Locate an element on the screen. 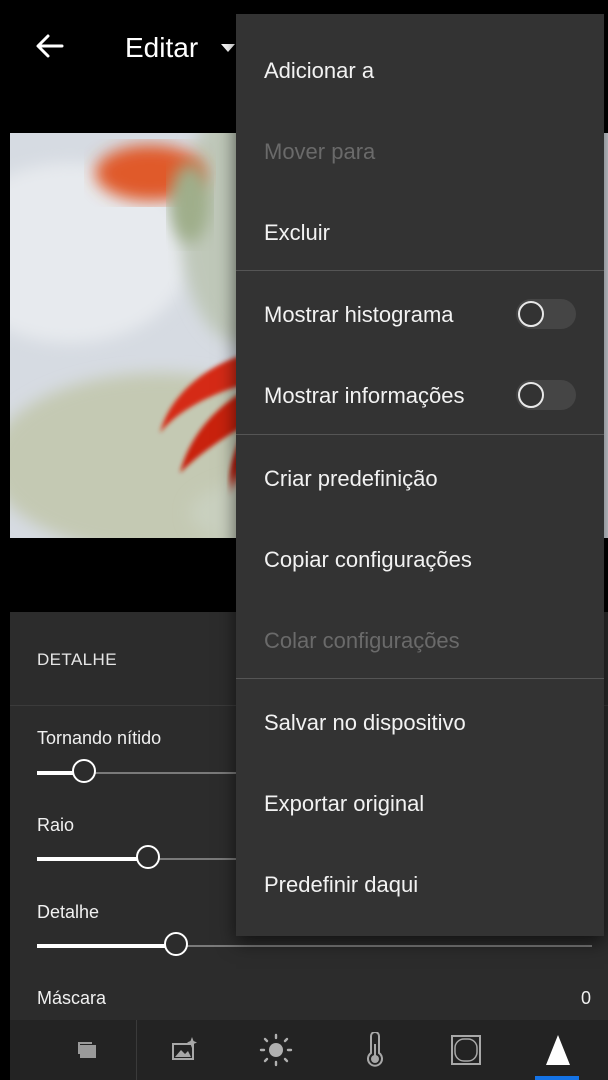 The width and height of the screenshot is (608, 1080). sharpening-slider-knob is located at coordinates (84, 771).